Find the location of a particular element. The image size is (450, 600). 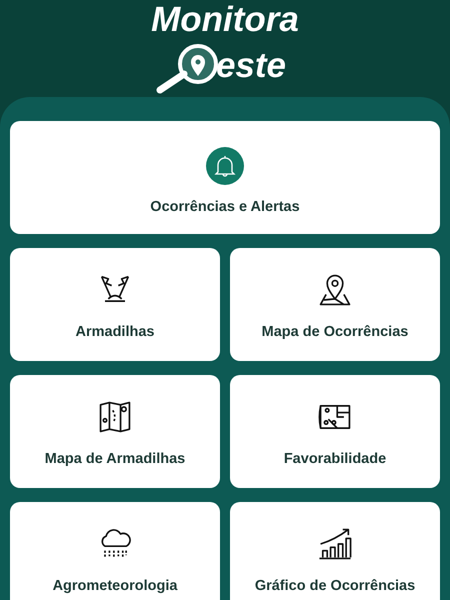

bell-icon is located at coordinates (225, 165).